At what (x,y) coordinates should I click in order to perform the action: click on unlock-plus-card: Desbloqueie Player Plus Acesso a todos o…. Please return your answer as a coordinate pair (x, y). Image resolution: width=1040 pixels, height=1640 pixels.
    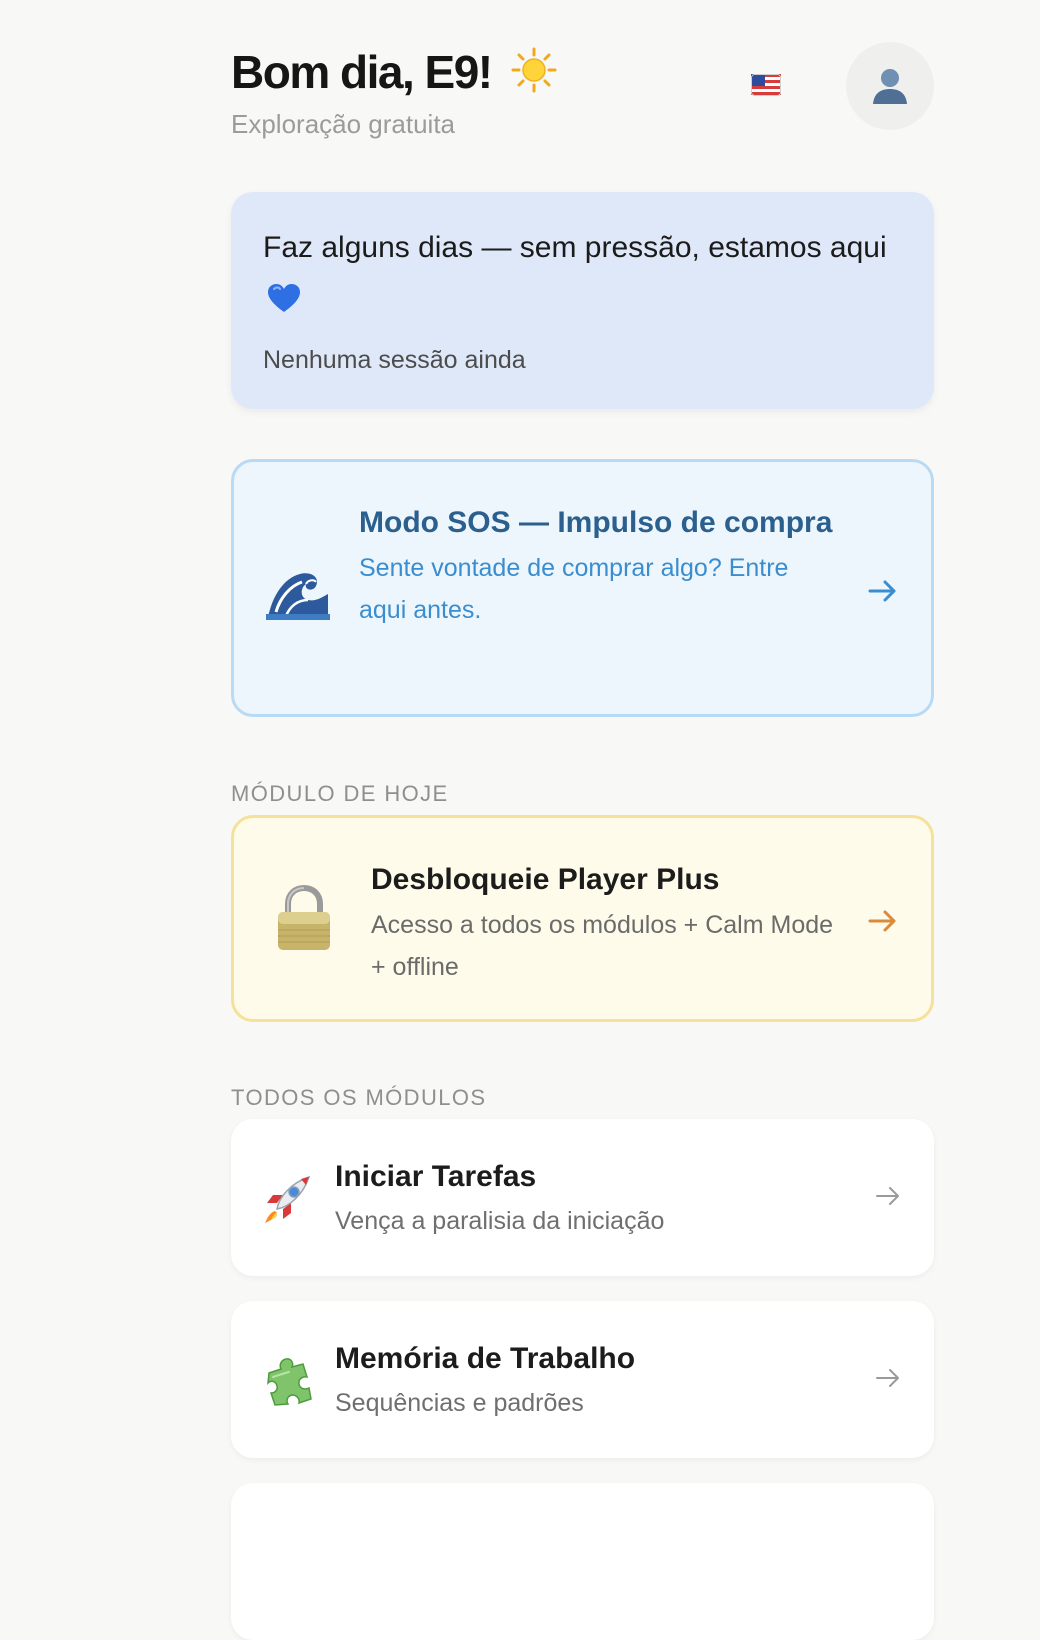
    Looking at the image, I should click on (582, 918).